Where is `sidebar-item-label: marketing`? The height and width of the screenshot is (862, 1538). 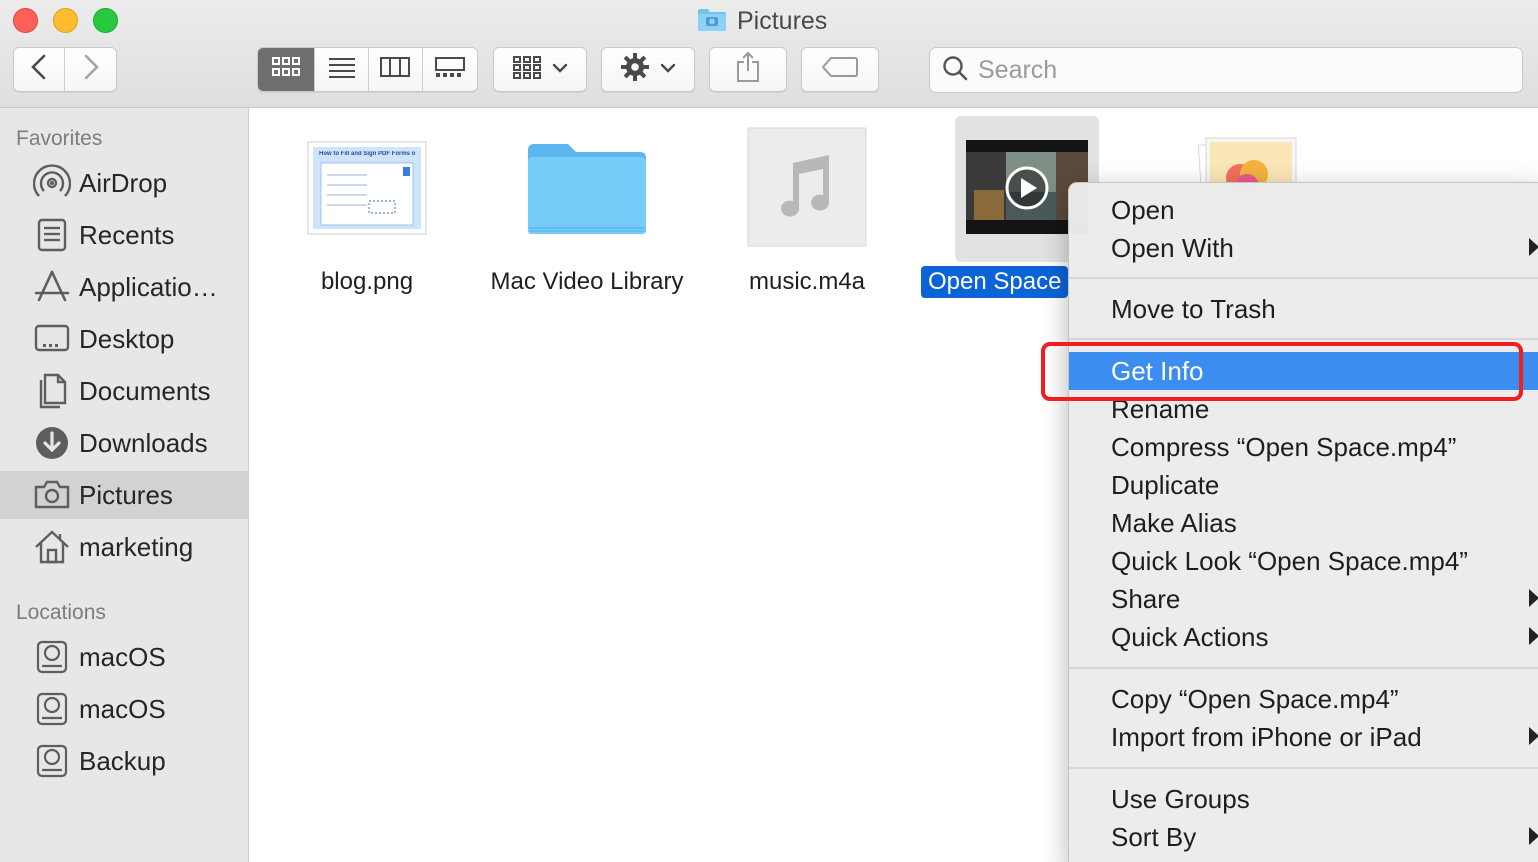 sidebar-item-label: marketing is located at coordinates (136, 546).